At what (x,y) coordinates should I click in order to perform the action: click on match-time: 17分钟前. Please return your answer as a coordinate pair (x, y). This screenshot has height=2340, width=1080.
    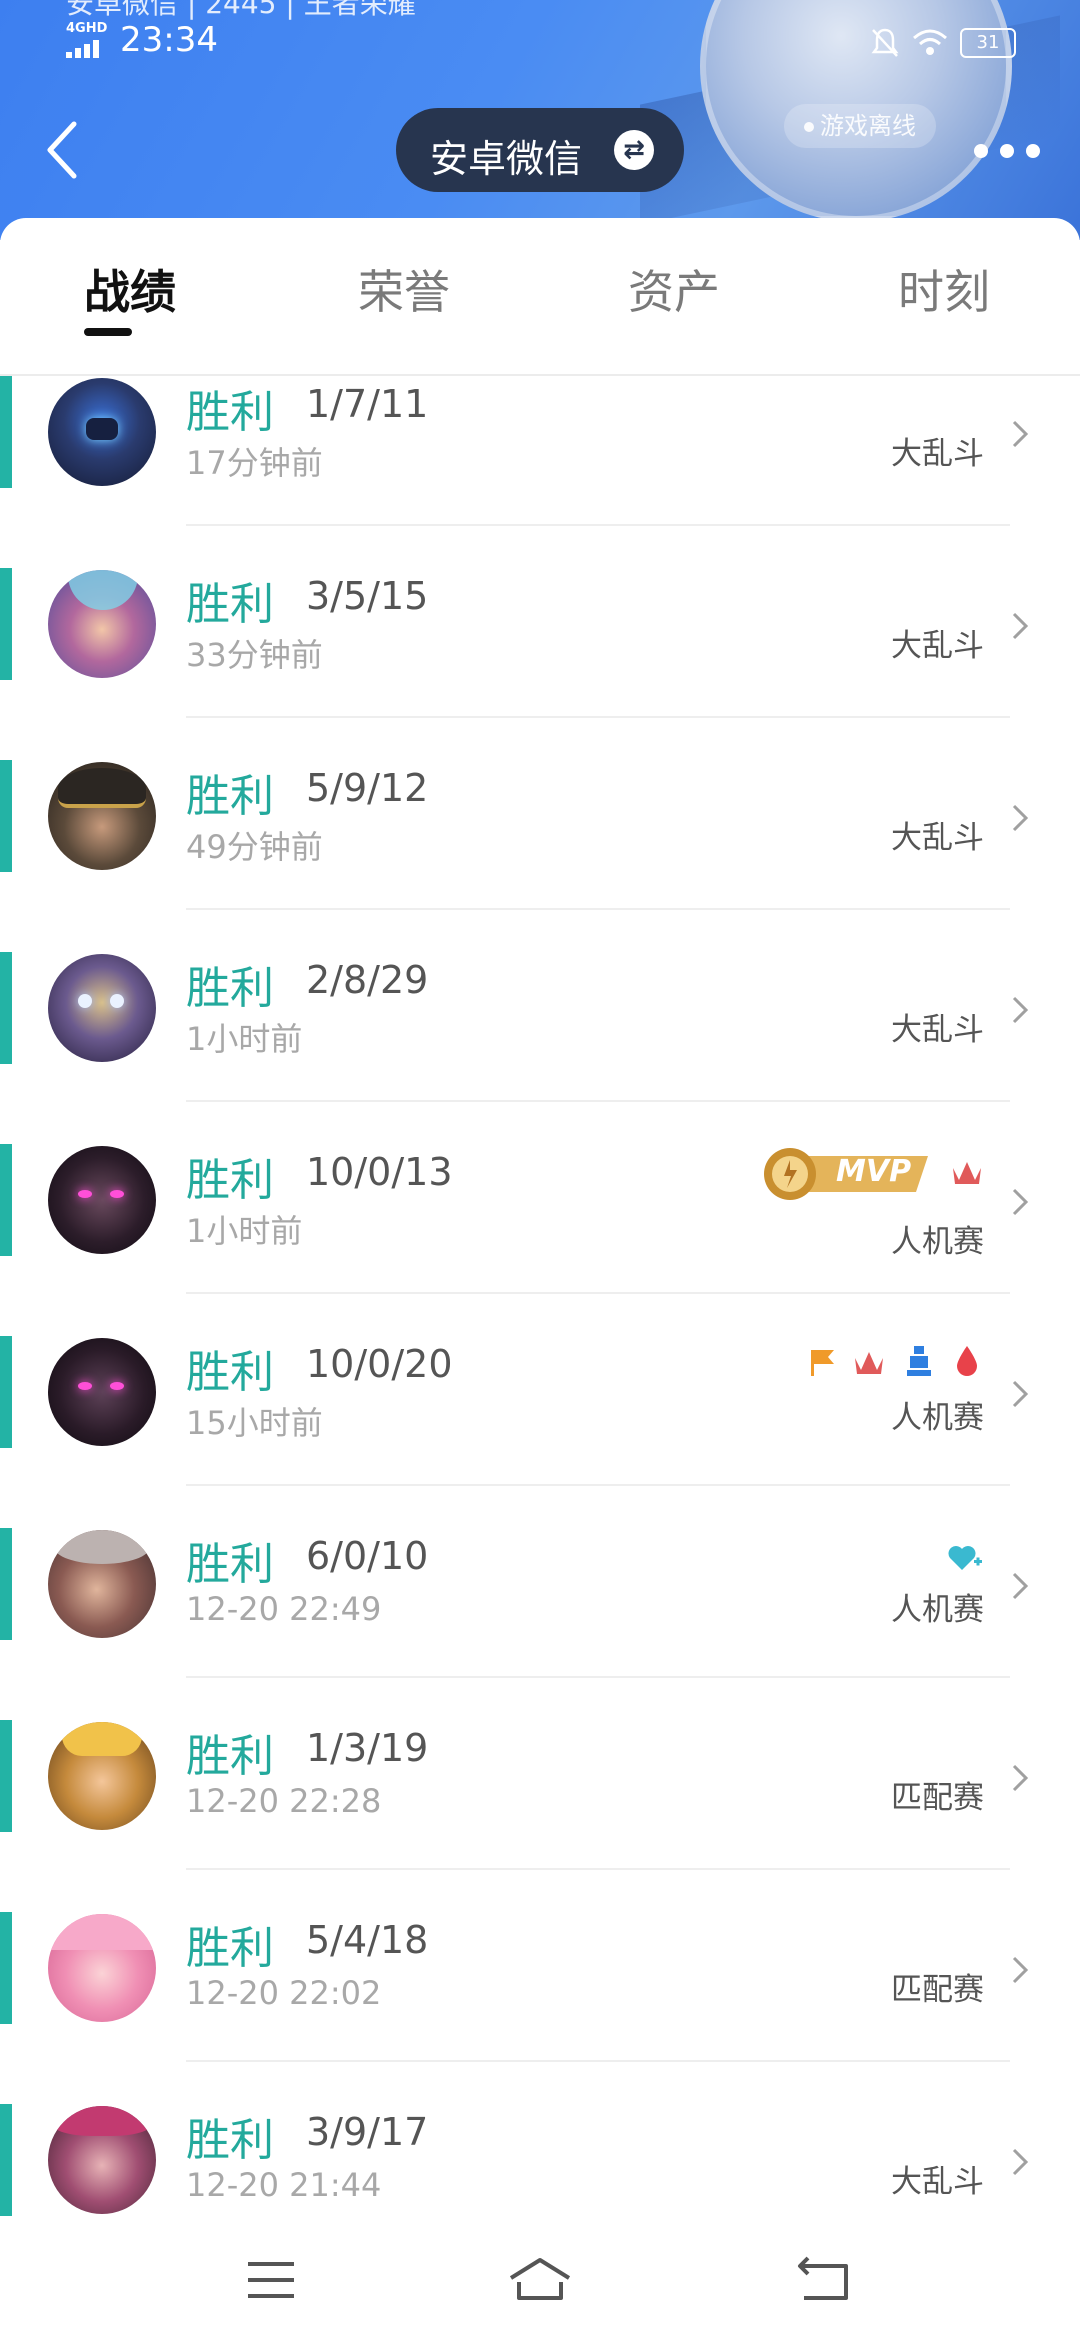
    Looking at the image, I should click on (254, 463).